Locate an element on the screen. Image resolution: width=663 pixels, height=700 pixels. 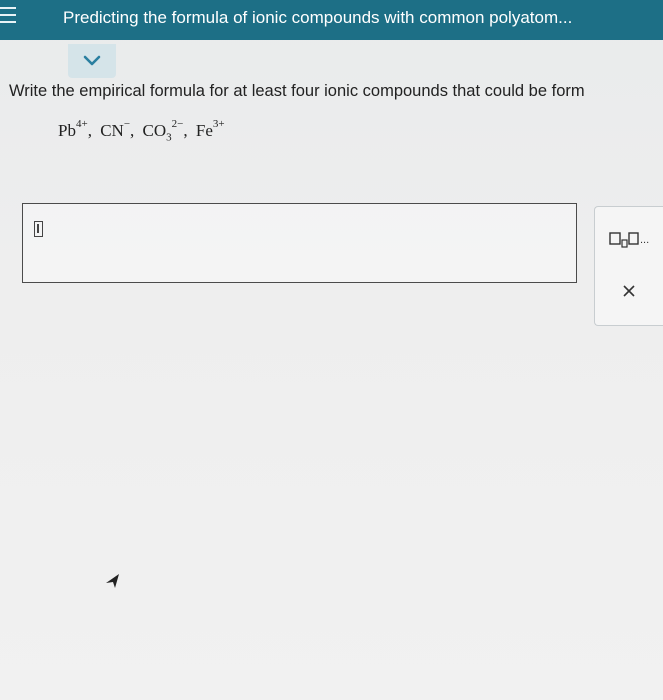
ion: CN−, is located at coordinates (117, 129).